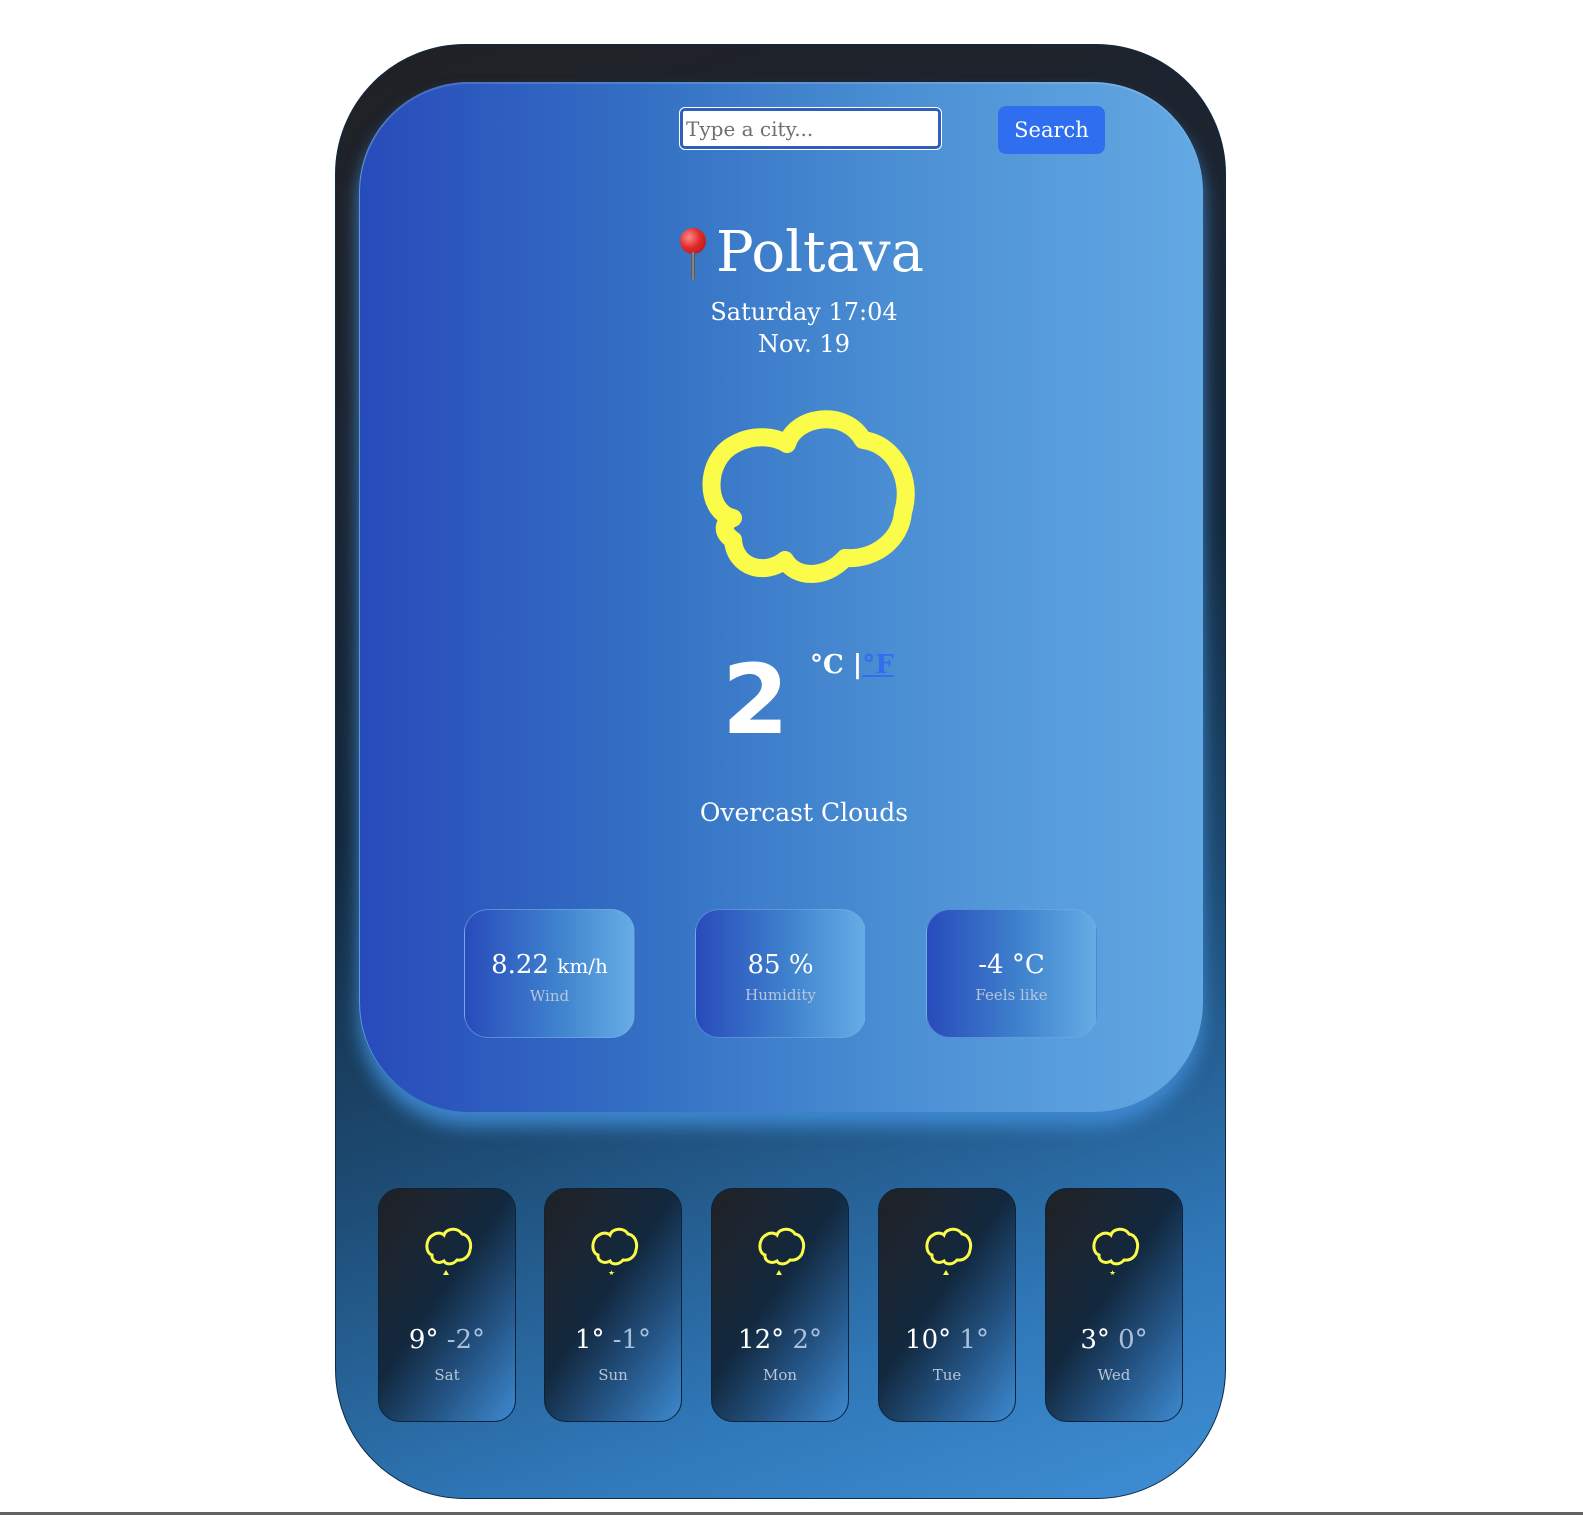  What do you see at coordinates (589, 1340) in the screenshot?
I see `forecast-high: 1°` at bounding box center [589, 1340].